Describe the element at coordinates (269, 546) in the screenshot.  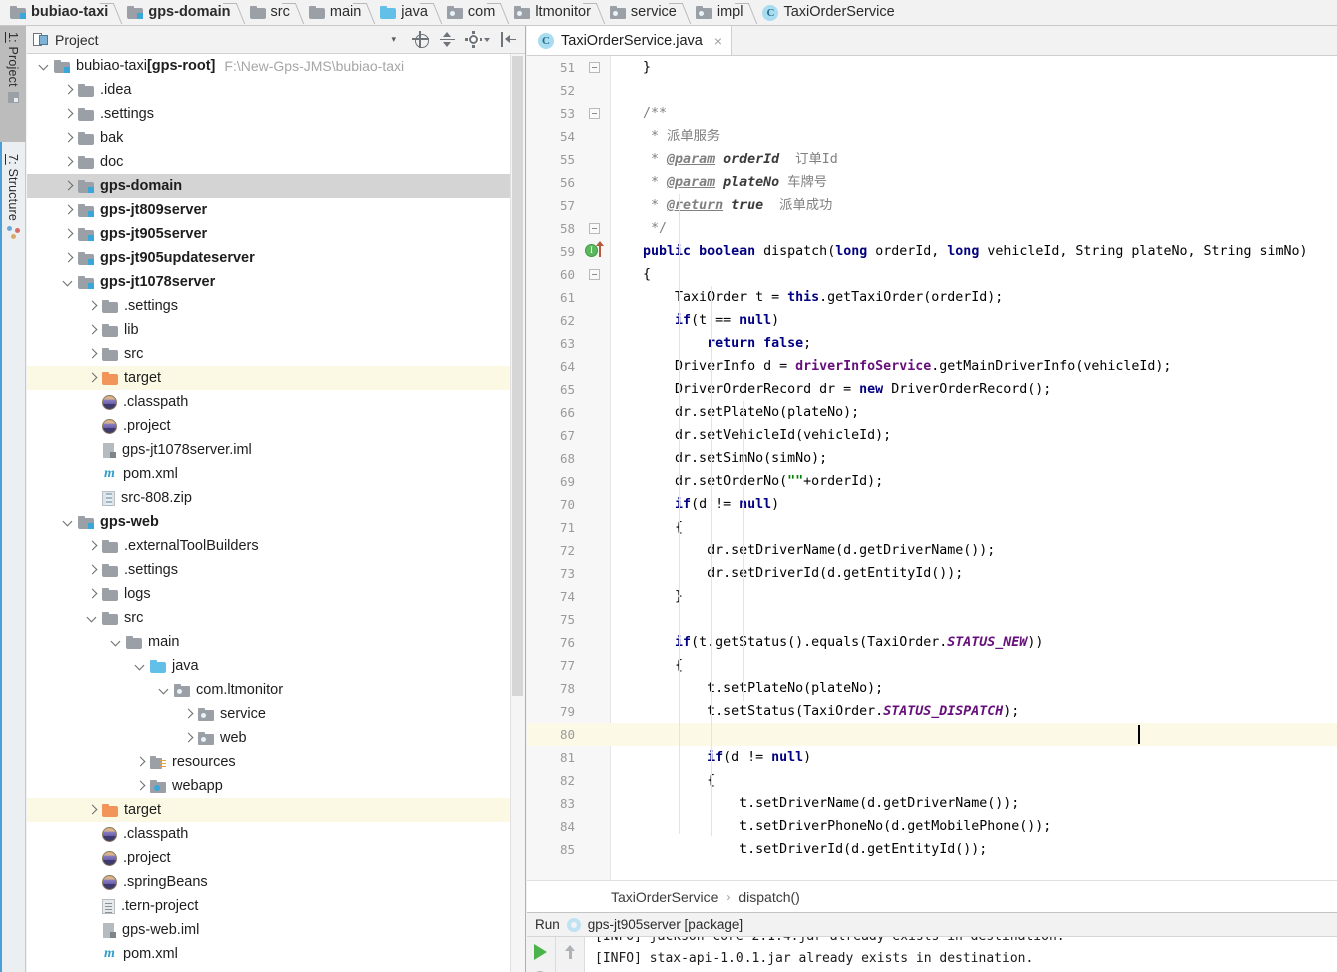
I see `tree-node: .externalToolBuilders` at that location.